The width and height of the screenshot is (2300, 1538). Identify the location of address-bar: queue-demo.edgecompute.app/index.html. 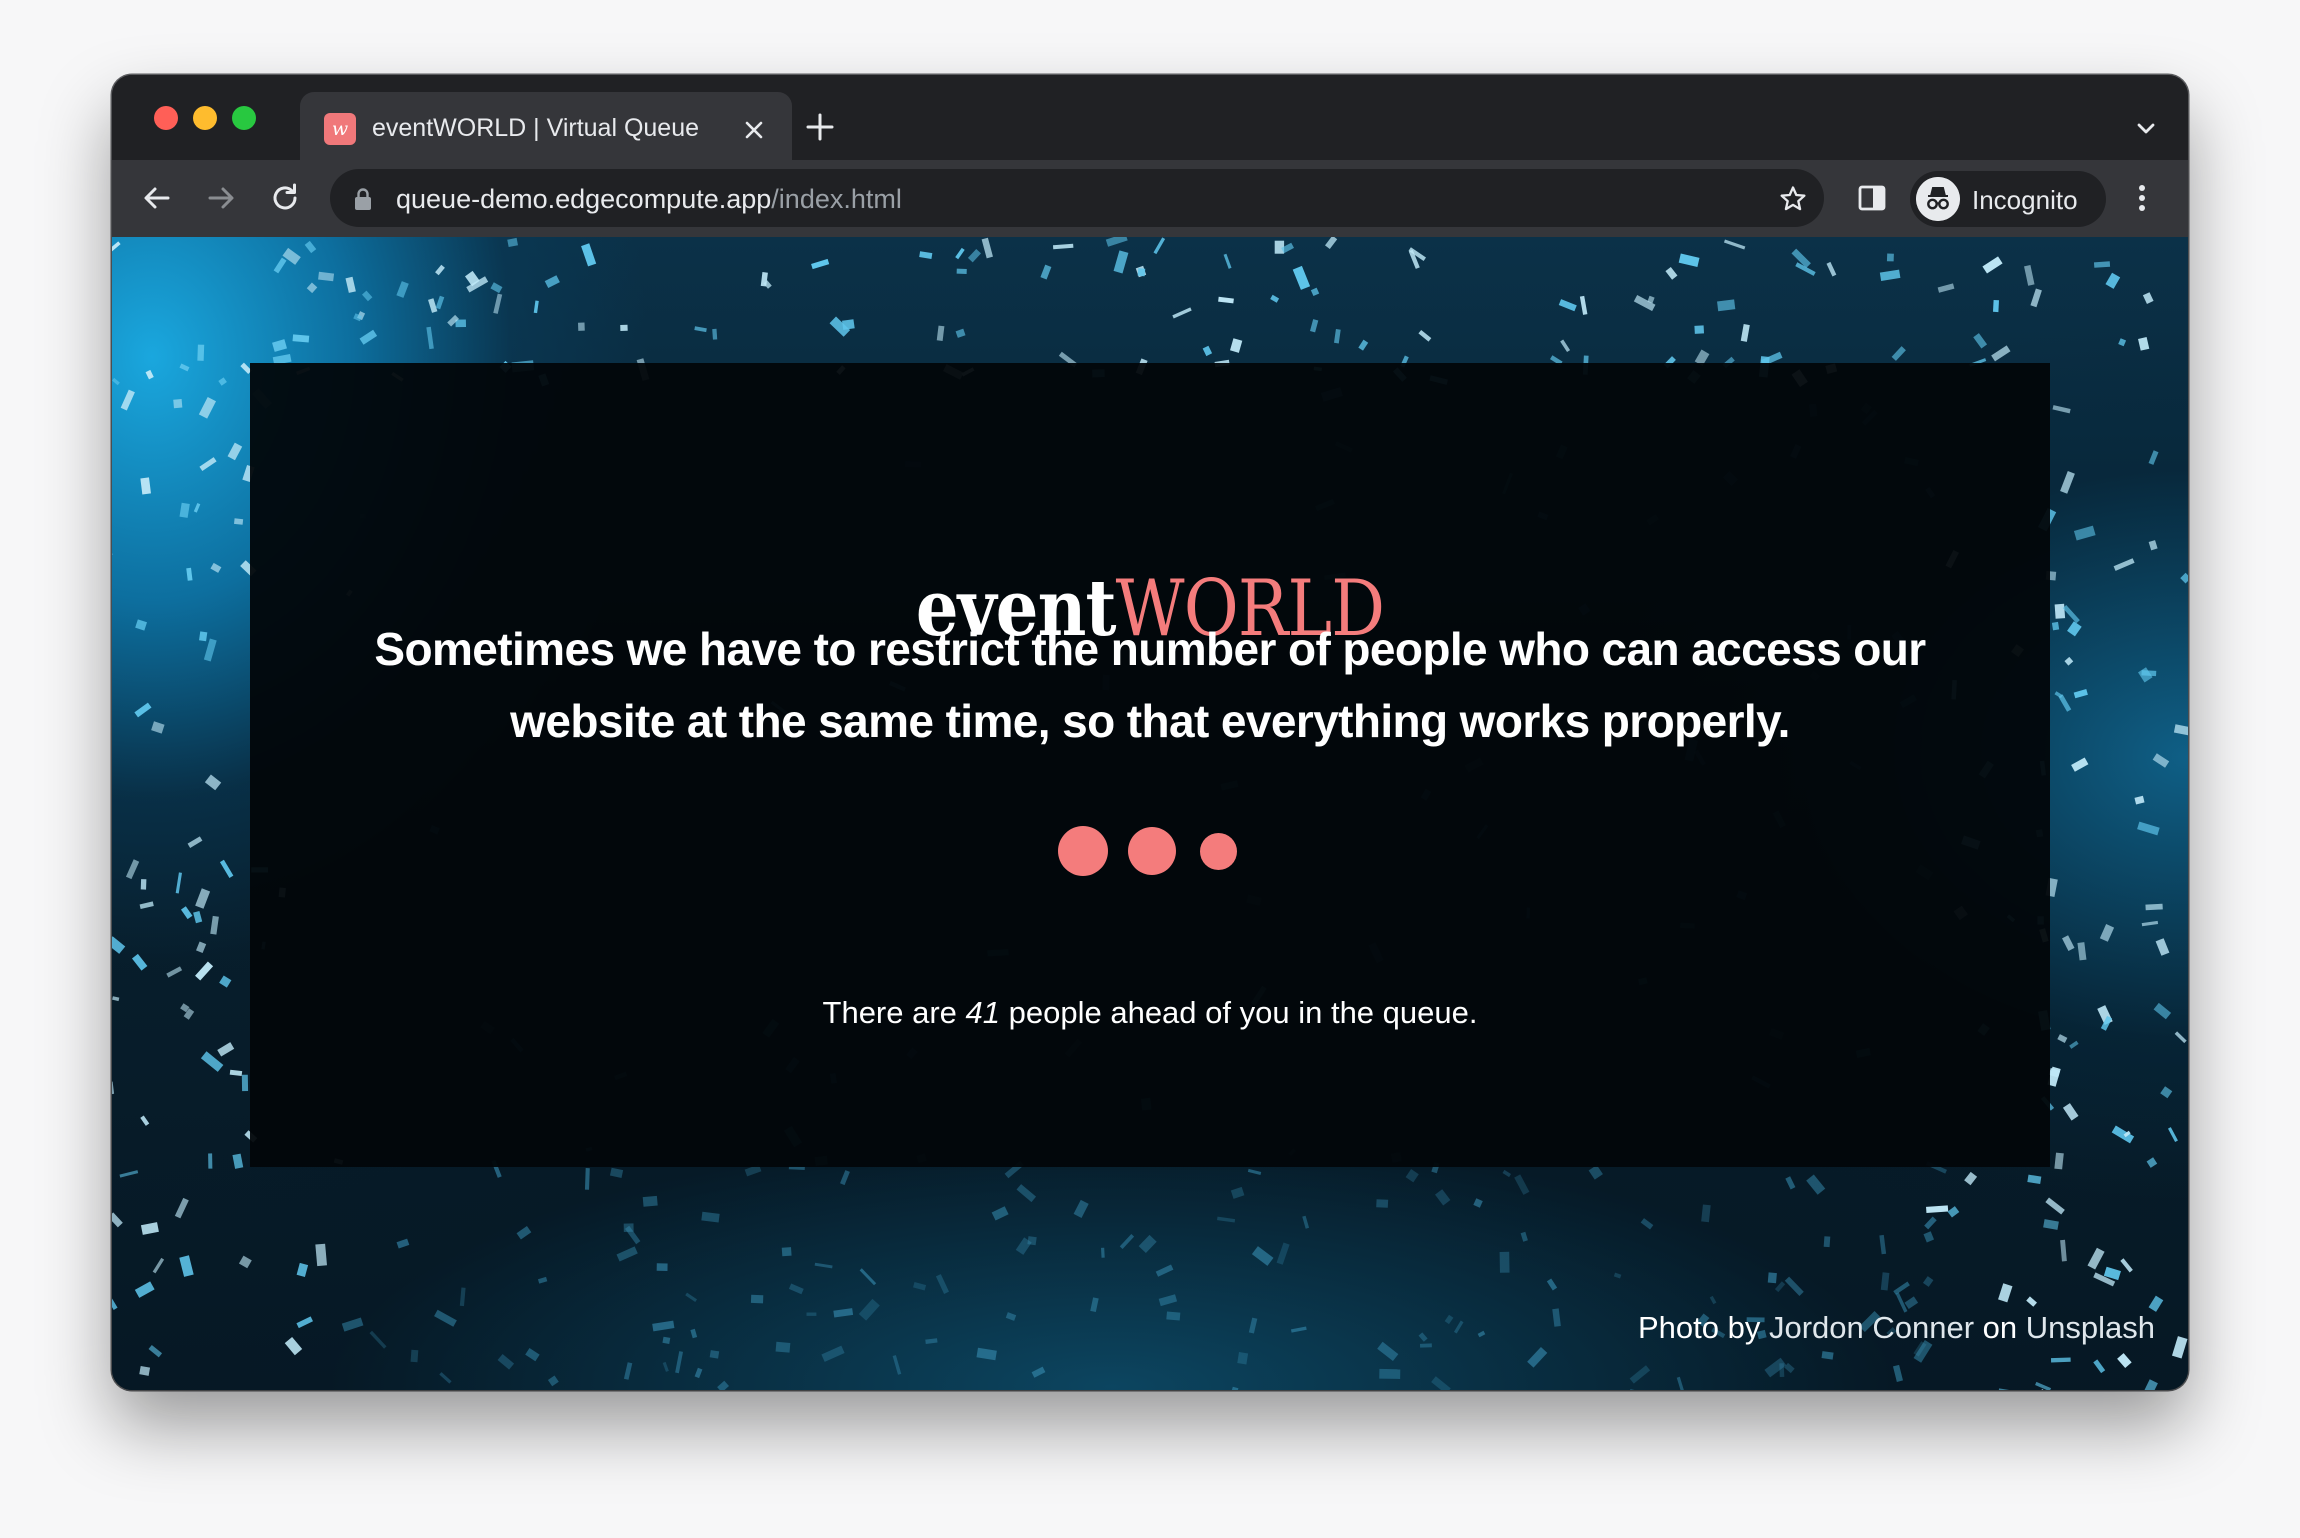
(1077, 198).